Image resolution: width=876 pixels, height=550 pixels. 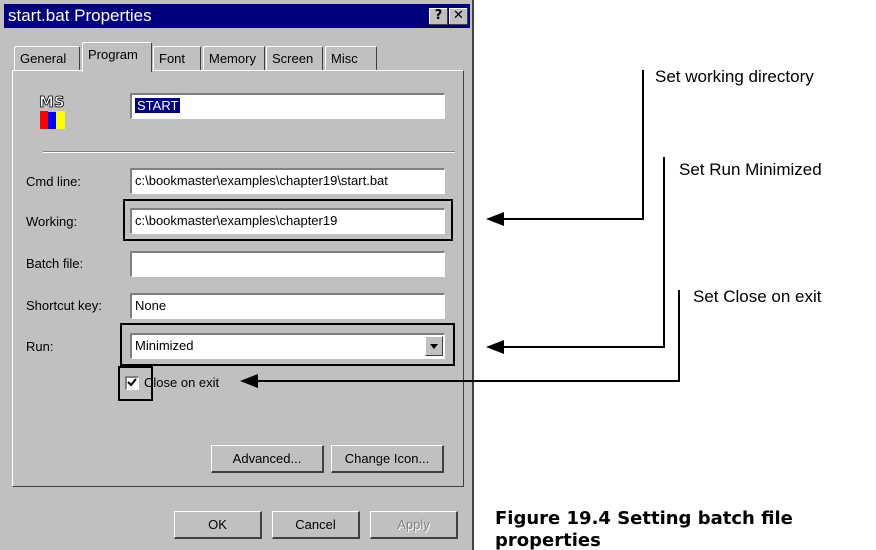 I want to click on tab-program: Program, so click(x=117, y=57).